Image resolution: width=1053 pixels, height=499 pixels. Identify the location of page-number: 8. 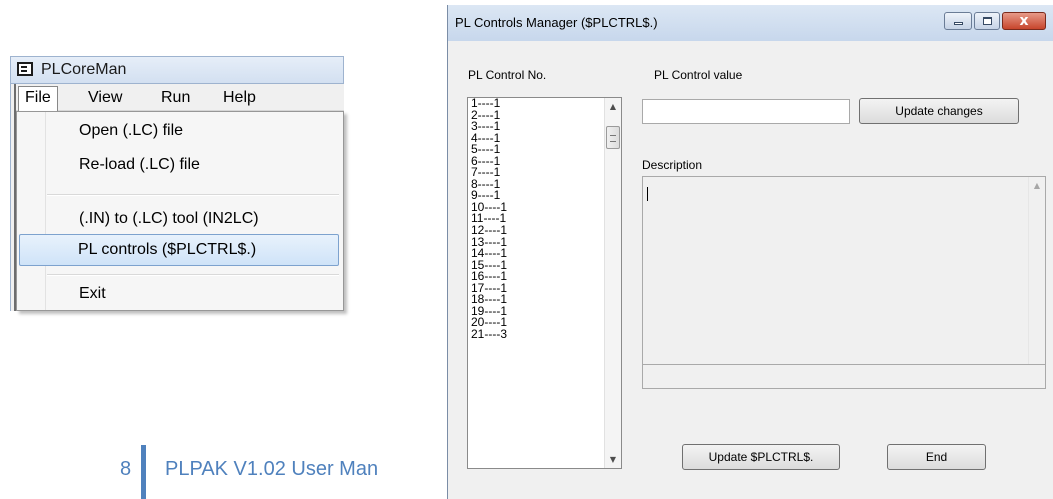
(126, 469).